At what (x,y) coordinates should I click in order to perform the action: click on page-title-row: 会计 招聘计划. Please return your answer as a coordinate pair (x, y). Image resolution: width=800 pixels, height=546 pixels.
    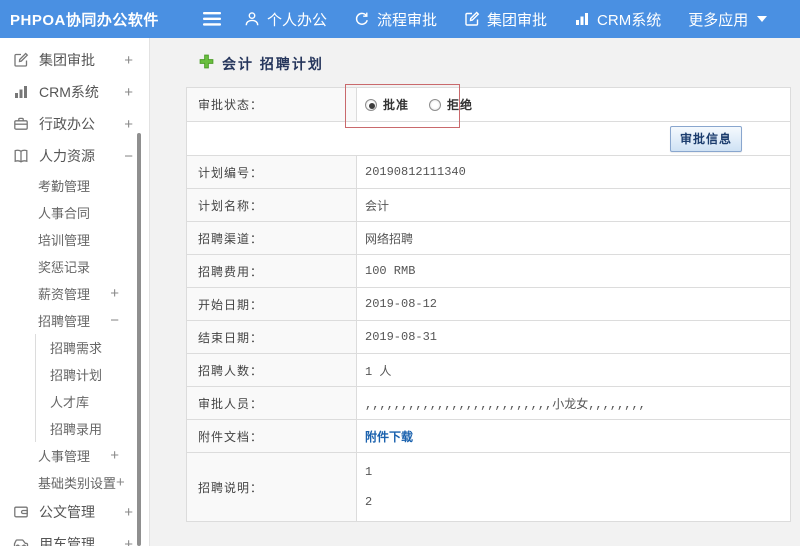
    Looking at the image, I should click on (475, 56).